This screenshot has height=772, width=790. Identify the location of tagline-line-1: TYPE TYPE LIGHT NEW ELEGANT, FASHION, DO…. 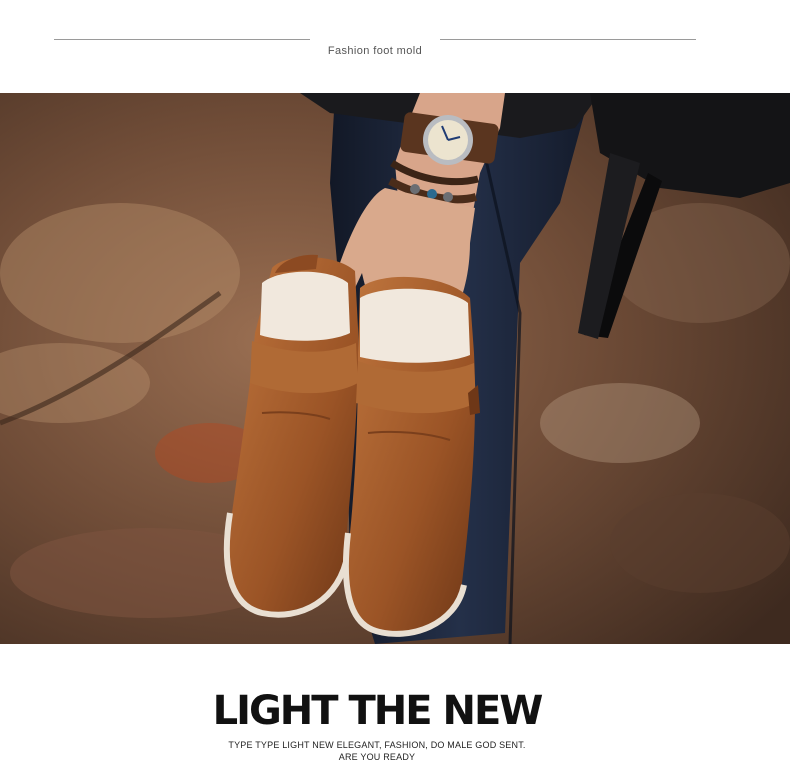
(377, 745).